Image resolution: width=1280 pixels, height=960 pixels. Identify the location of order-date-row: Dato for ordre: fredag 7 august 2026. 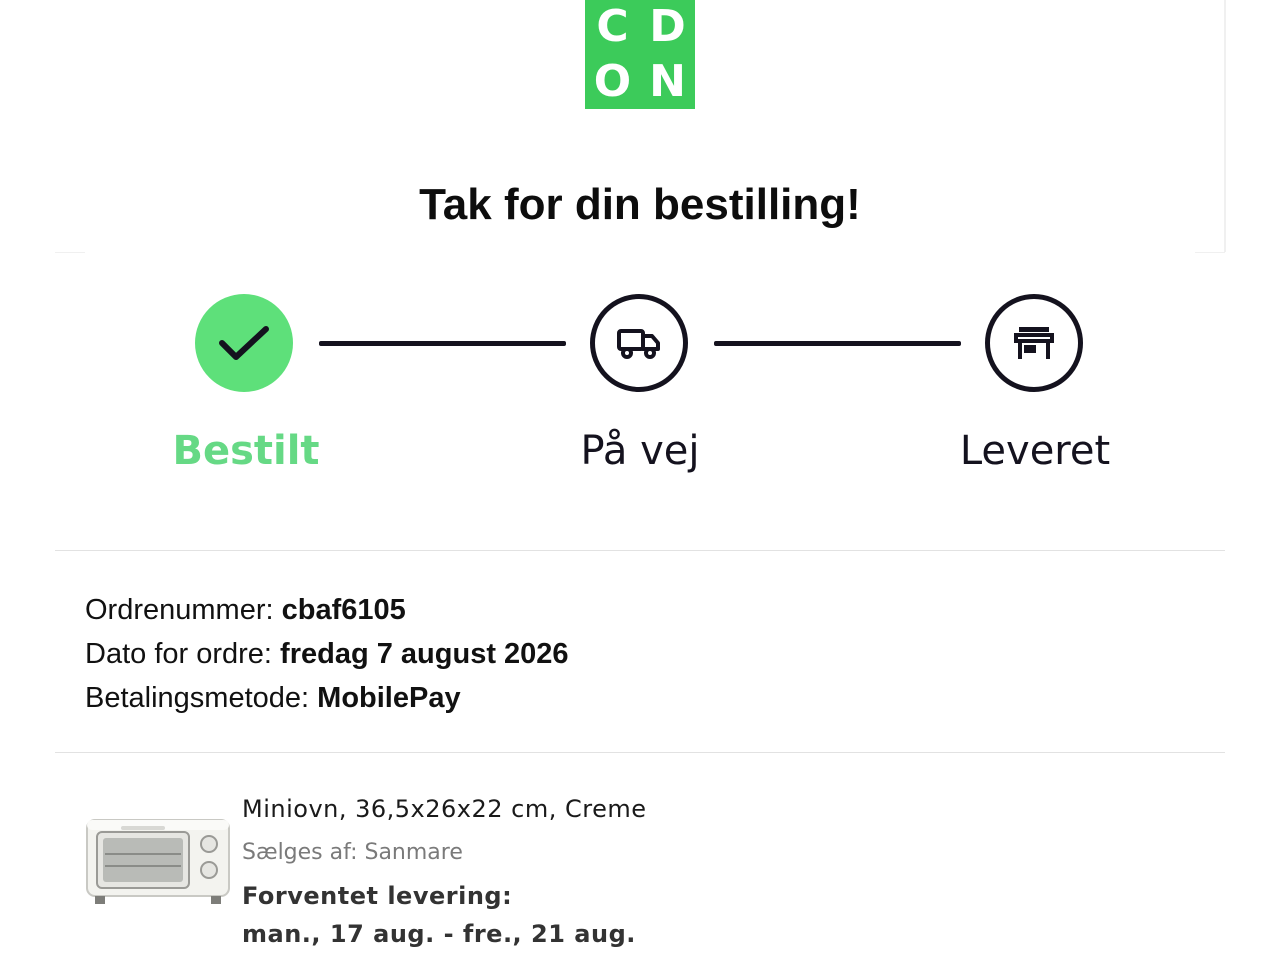
(327, 654).